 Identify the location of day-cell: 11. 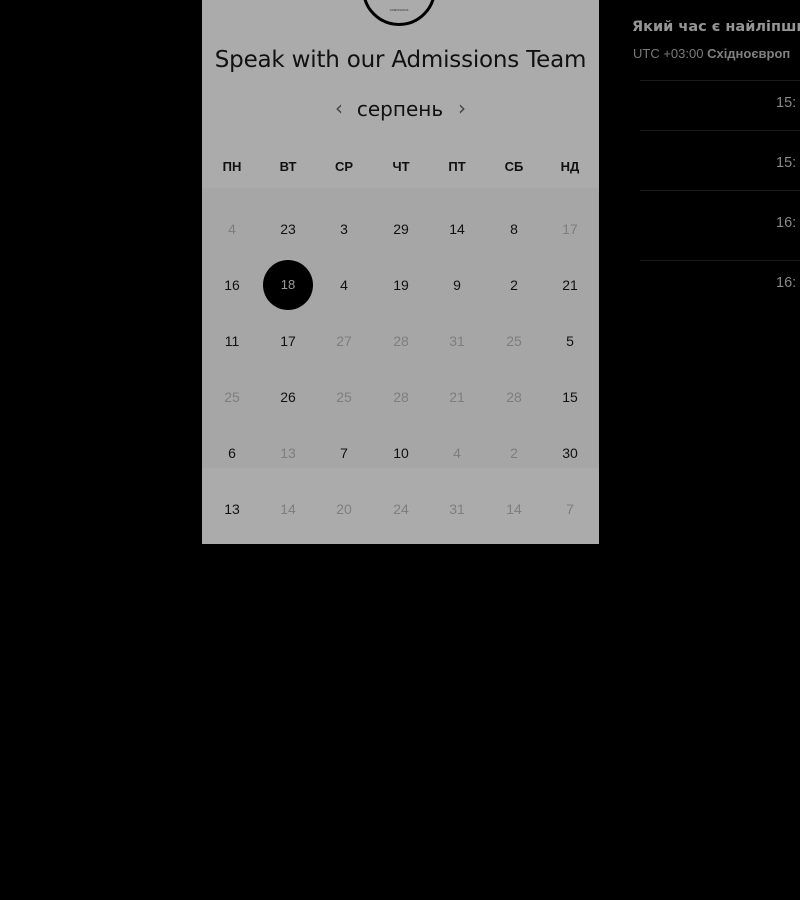
(232, 341).